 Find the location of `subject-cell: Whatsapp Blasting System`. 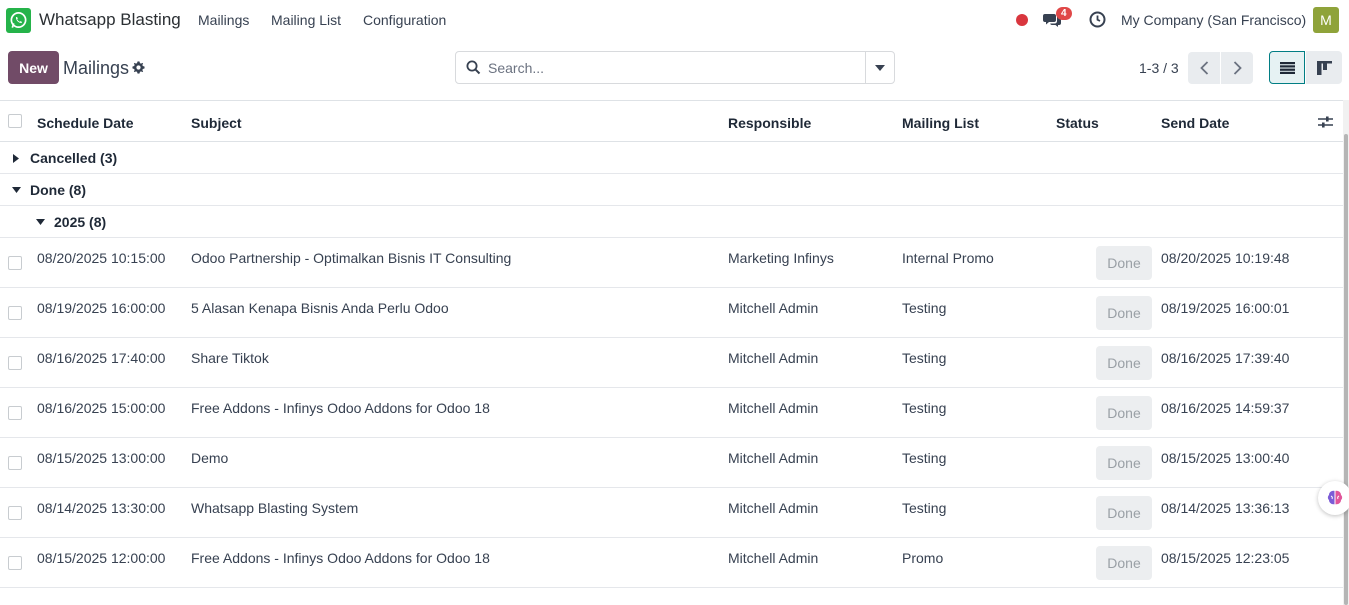

subject-cell: Whatsapp Blasting System is located at coordinates (275, 508).